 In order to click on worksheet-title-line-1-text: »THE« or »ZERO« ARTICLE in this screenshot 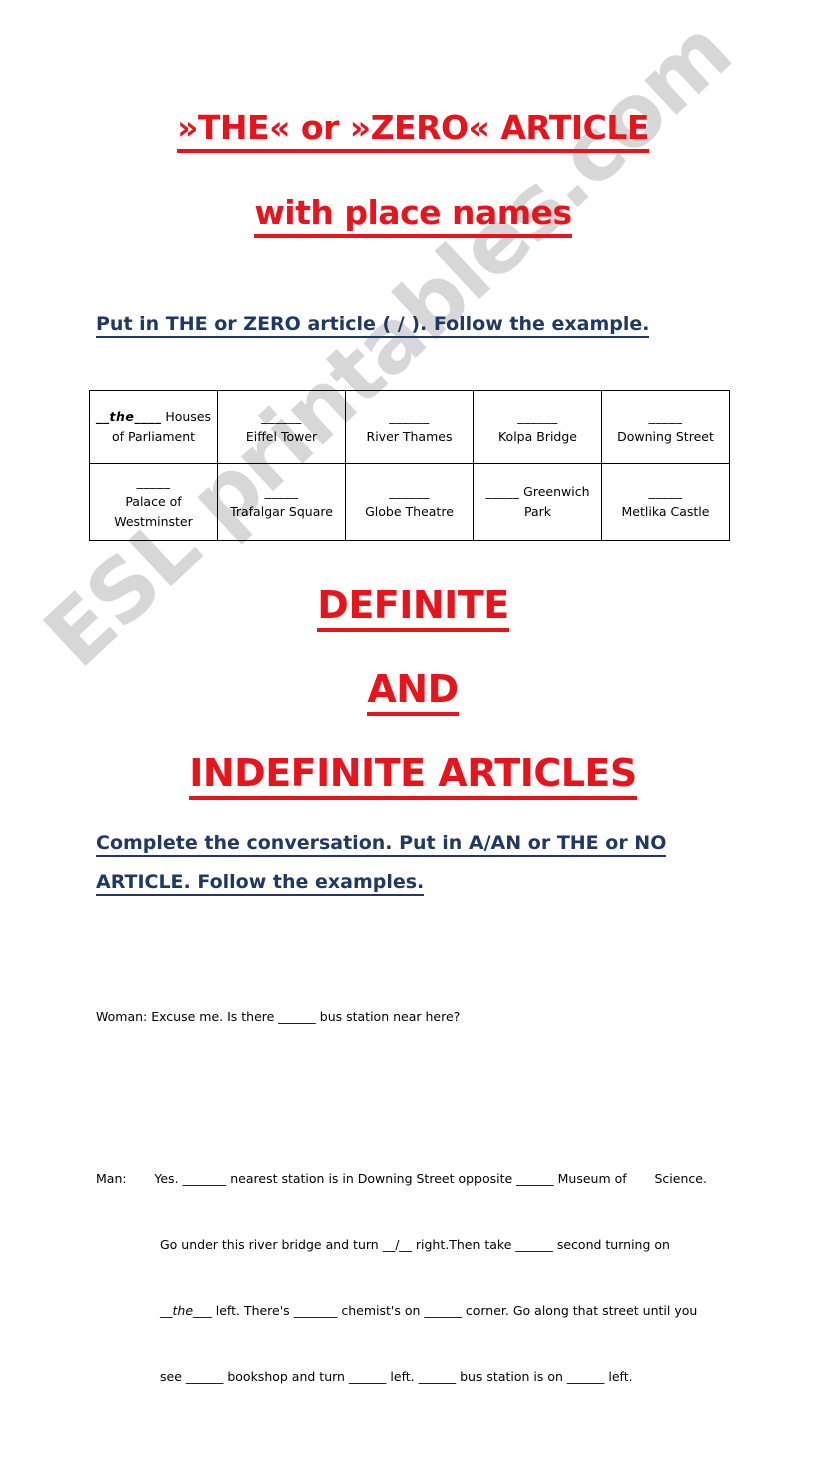, I will do `click(413, 130)`.